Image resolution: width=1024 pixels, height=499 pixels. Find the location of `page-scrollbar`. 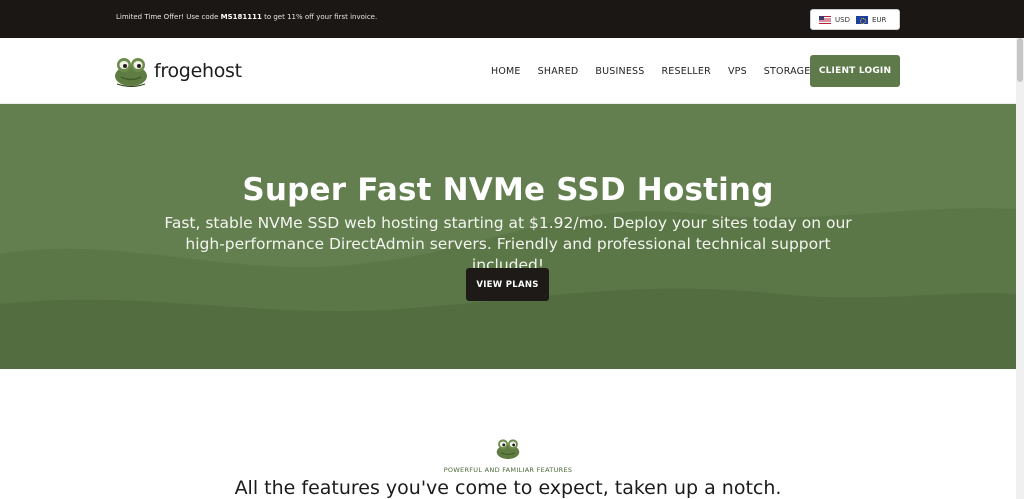

page-scrollbar is located at coordinates (1020, 268).